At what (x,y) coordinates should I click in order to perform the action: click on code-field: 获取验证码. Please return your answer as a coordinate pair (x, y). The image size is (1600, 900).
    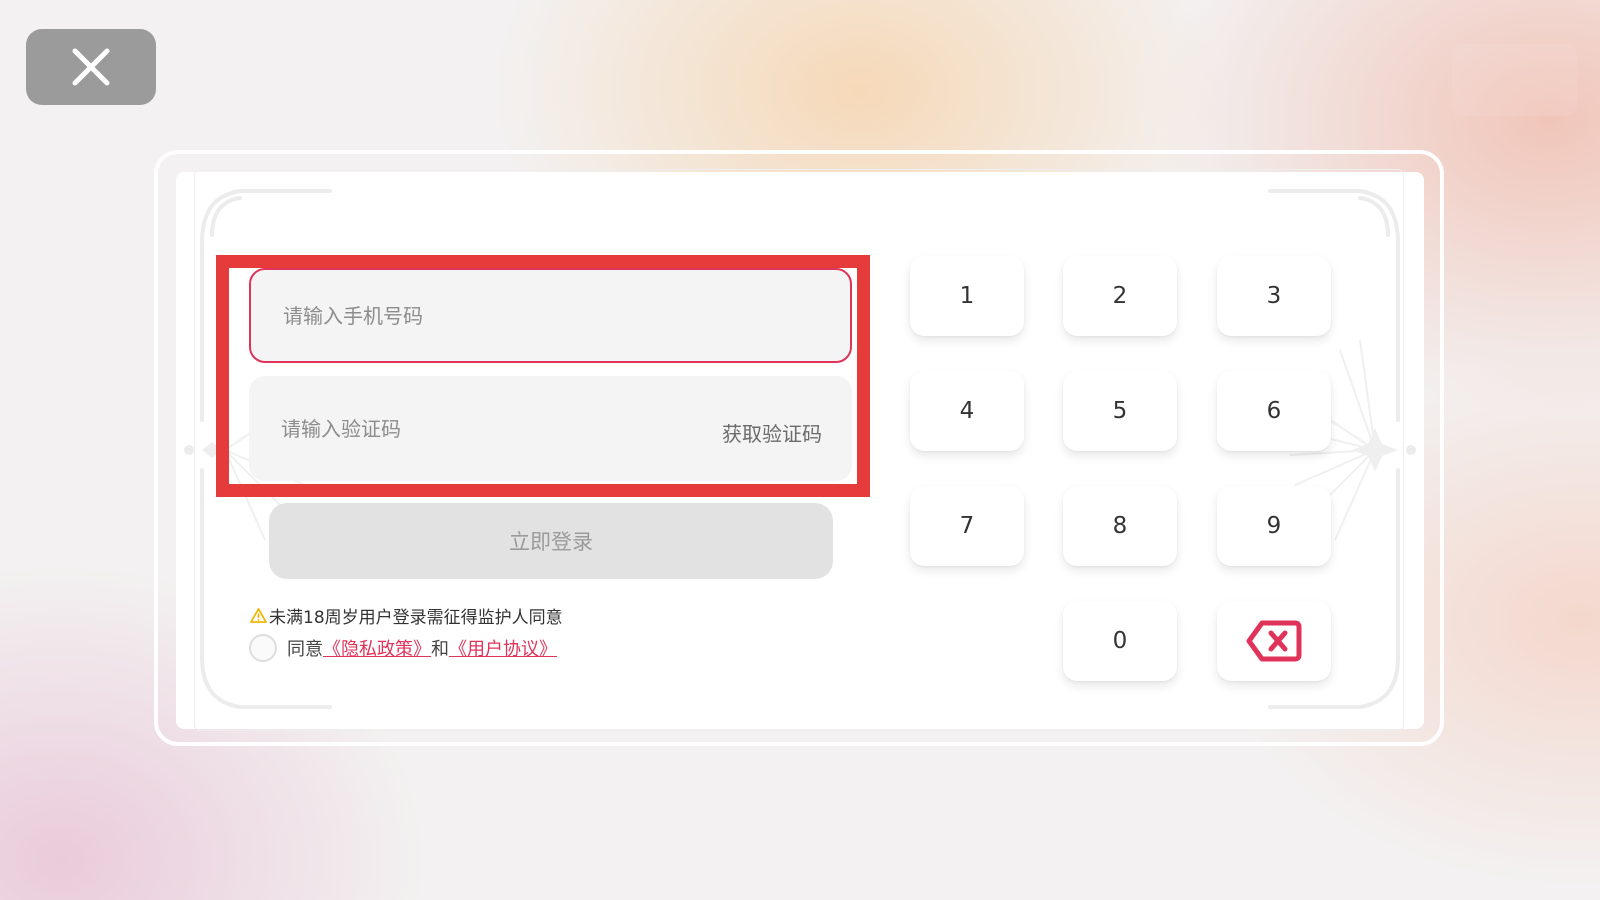
    Looking at the image, I should click on (550, 428).